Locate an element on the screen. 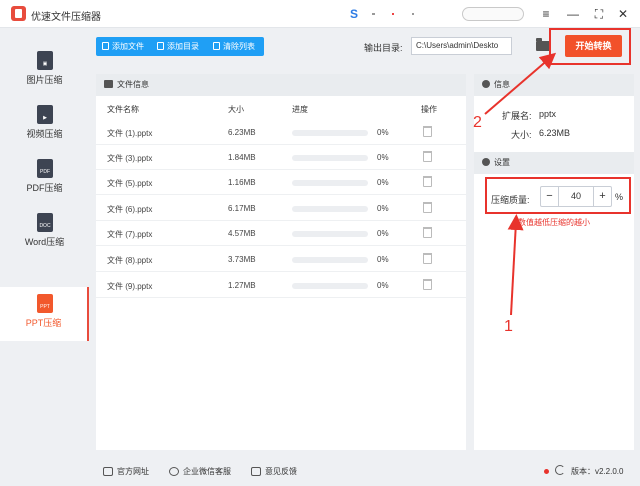 The width and height of the screenshot is (640, 486). ext-value: pptx is located at coordinates (548, 114).